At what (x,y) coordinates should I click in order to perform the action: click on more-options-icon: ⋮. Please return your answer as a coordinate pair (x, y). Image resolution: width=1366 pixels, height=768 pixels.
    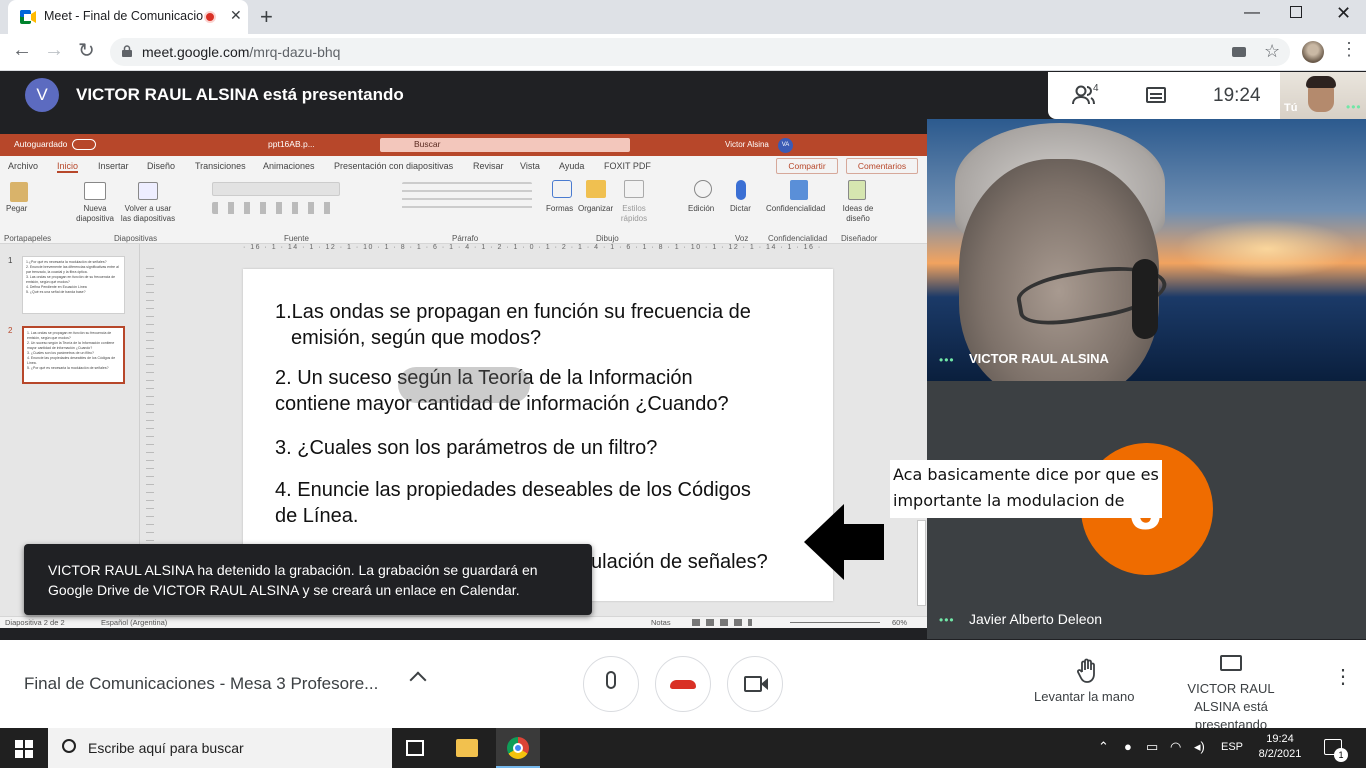
    Looking at the image, I should click on (1343, 677).